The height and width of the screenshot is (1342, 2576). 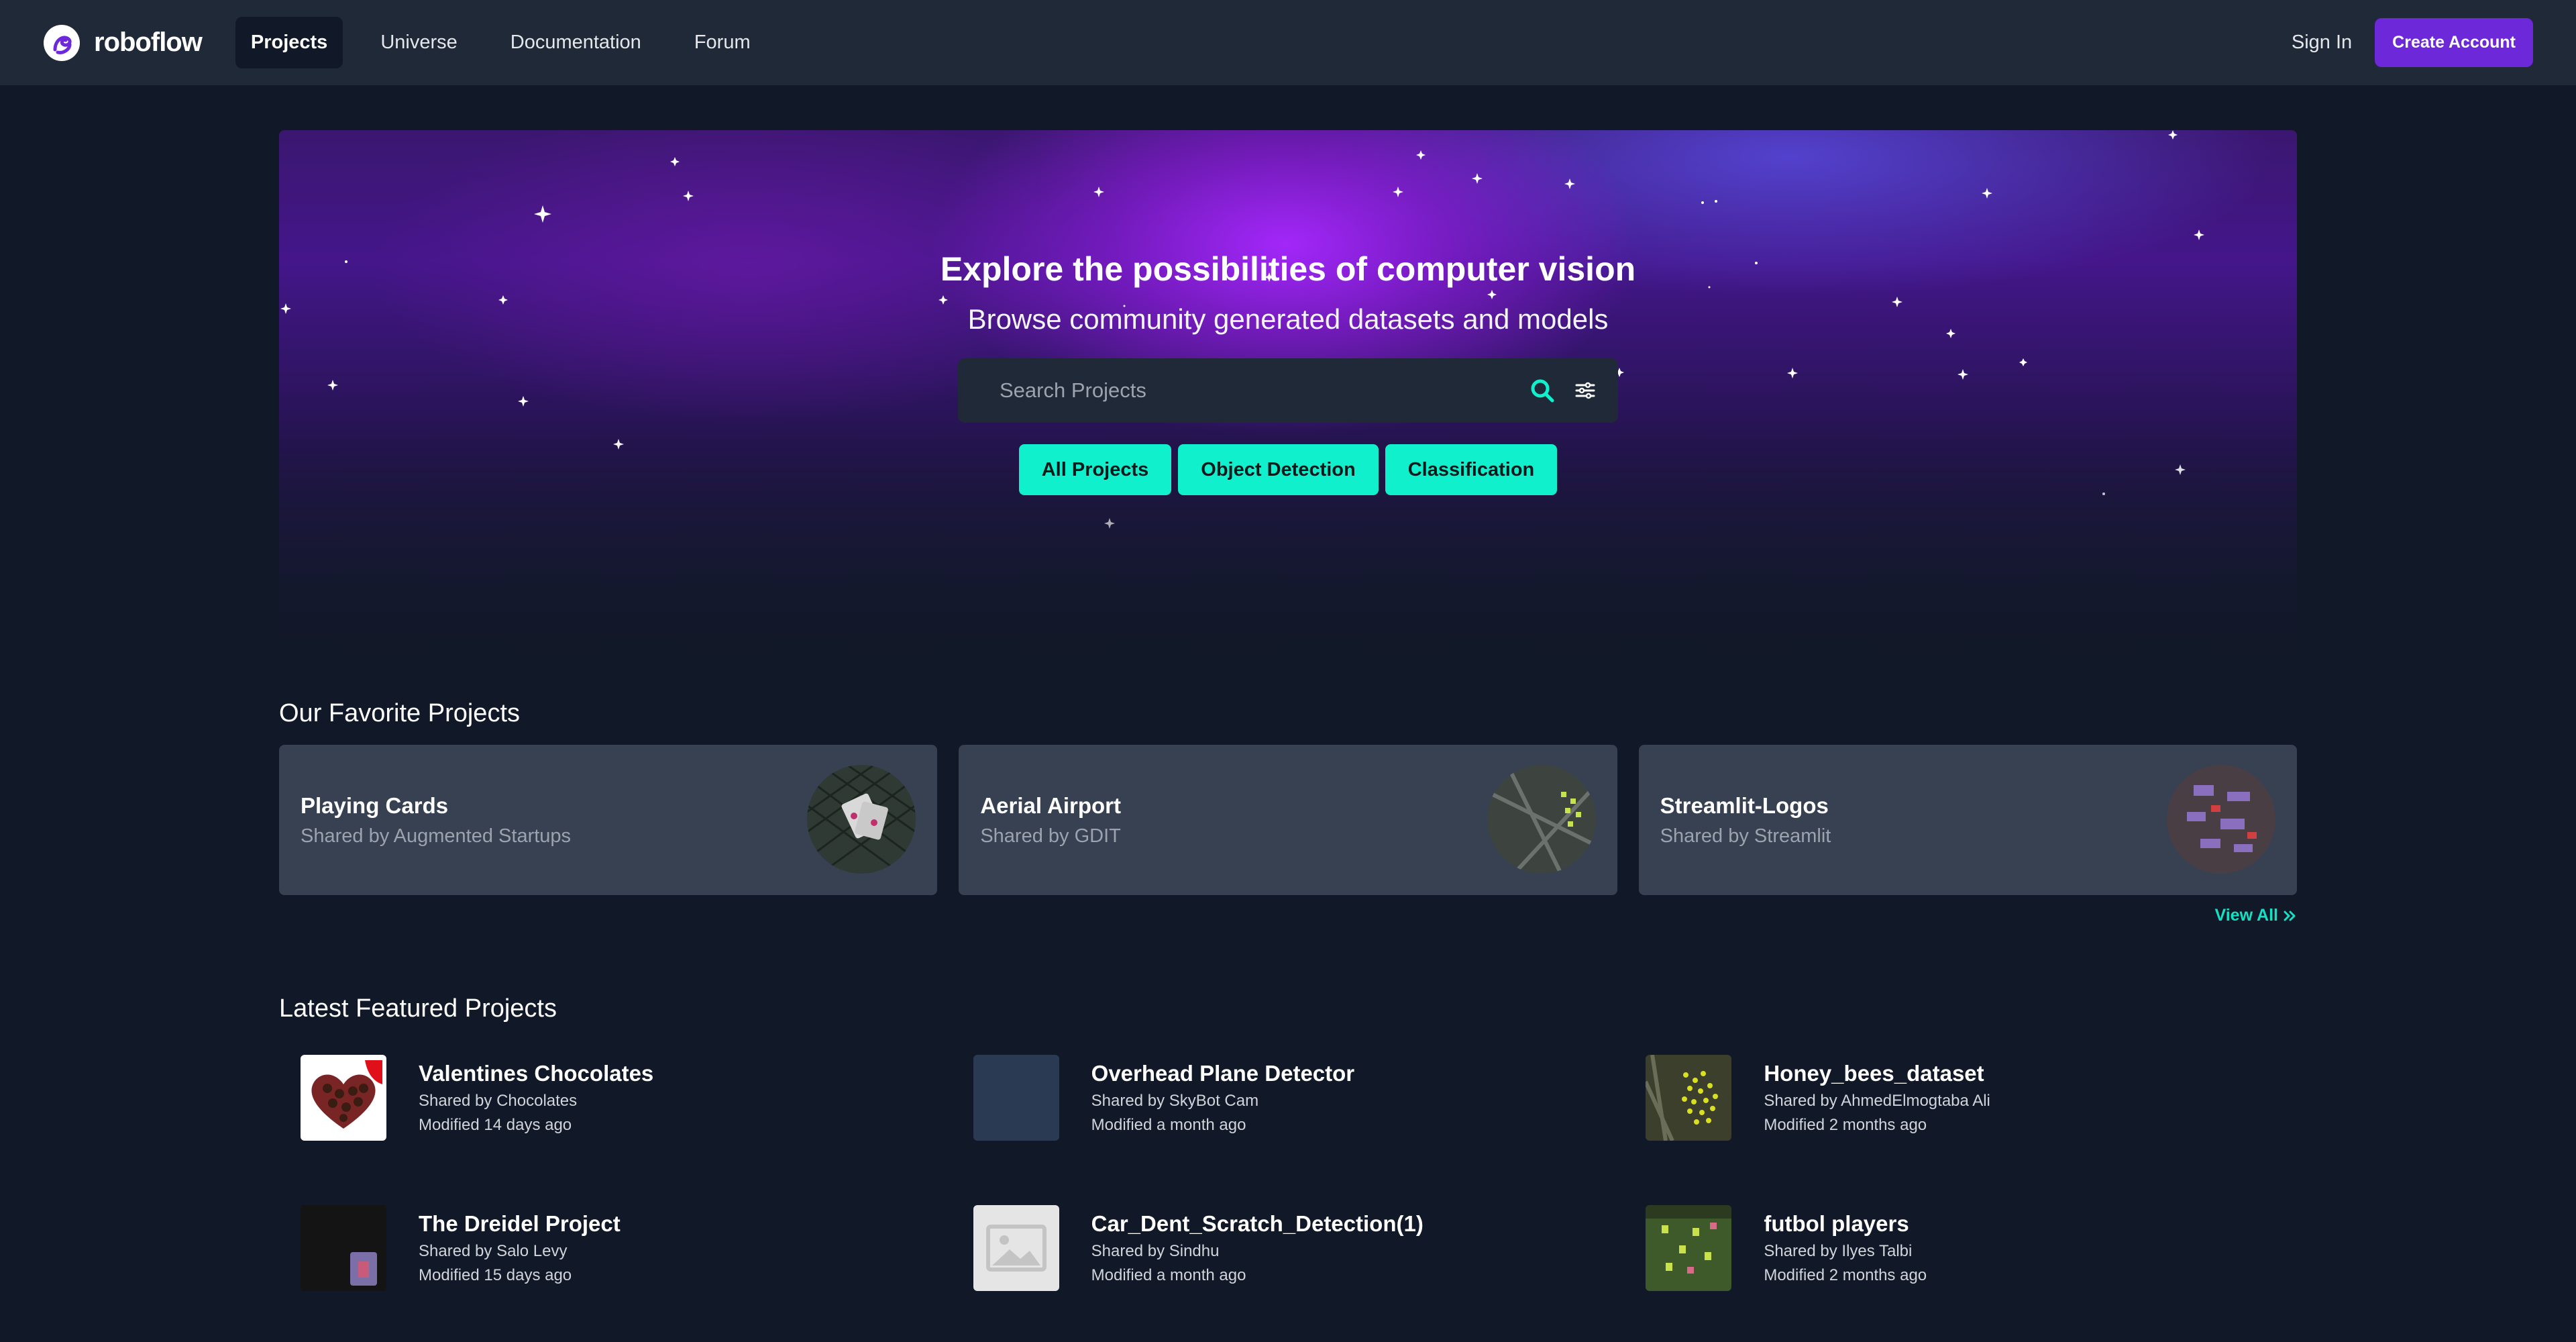 What do you see at coordinates (495, 1275) in the screenshot?
I see `latest-project-modified: Modified 15 days ago` at bounding box center [495, 1275].